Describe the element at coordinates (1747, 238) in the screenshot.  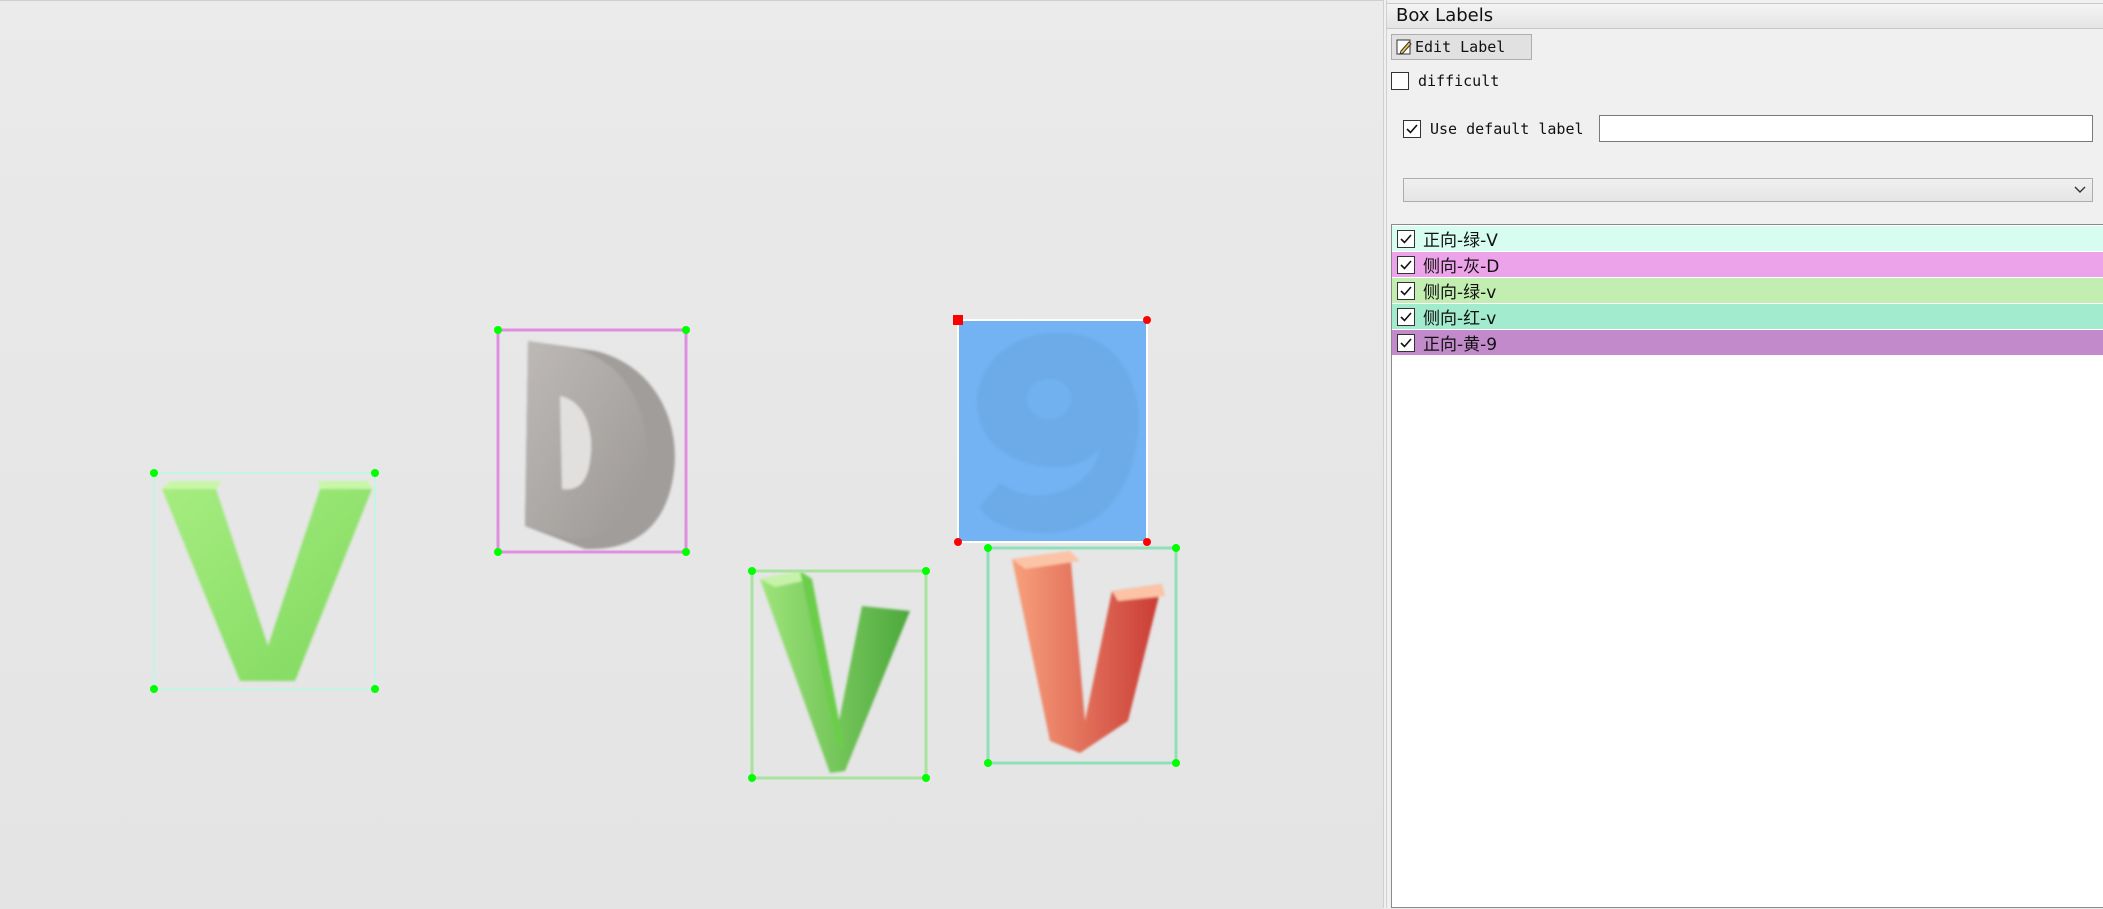
I see `label-list-item: 正向-绿-V` at that location.